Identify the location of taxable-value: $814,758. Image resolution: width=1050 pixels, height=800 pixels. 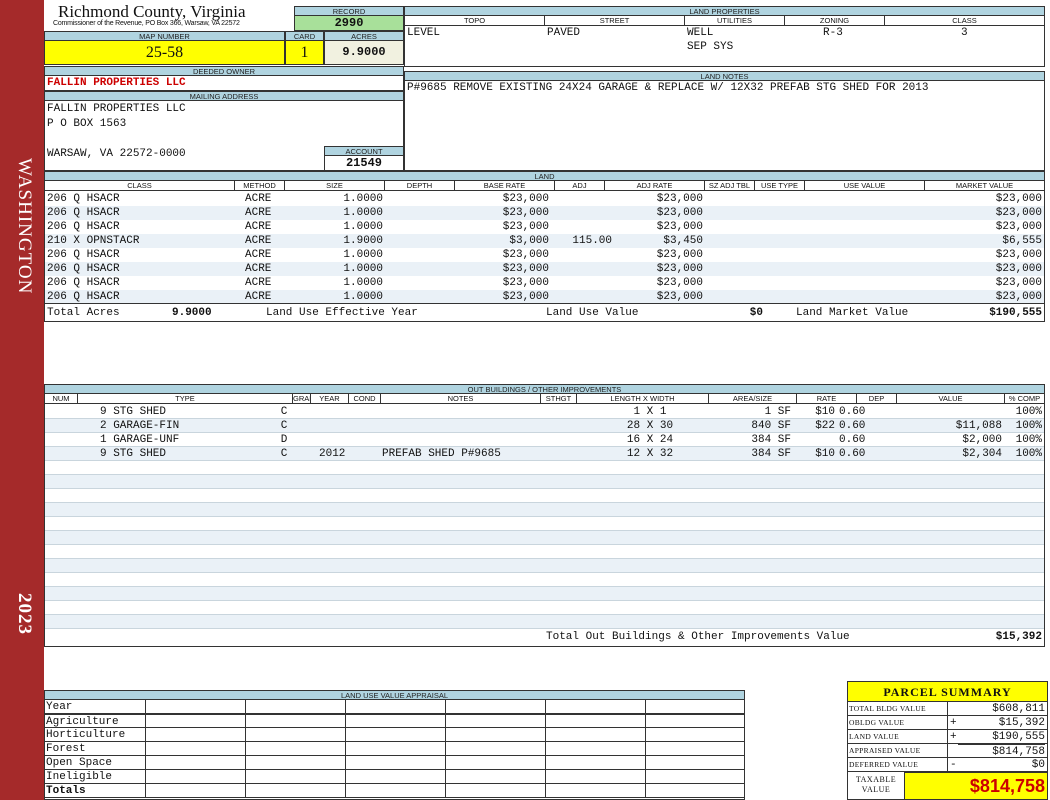
(1007, 786).